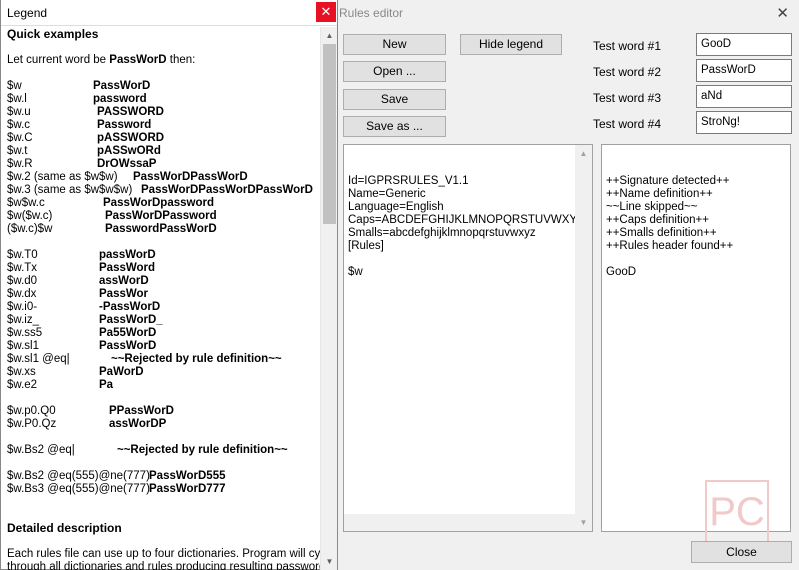  I want to click on close-button: Close, so click(741, 552).